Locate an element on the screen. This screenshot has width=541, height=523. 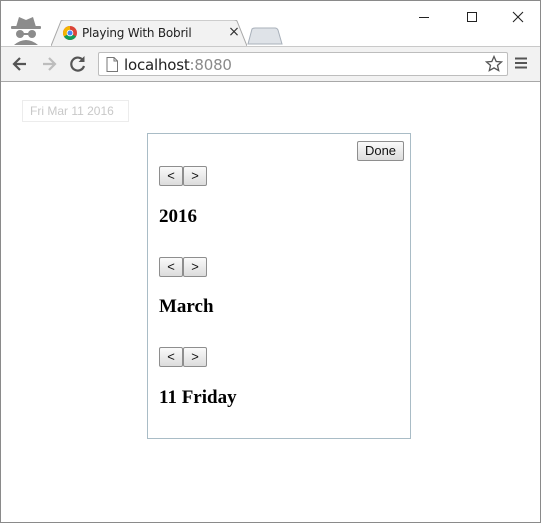
minimize-icon is located at coordinates (424, 17).